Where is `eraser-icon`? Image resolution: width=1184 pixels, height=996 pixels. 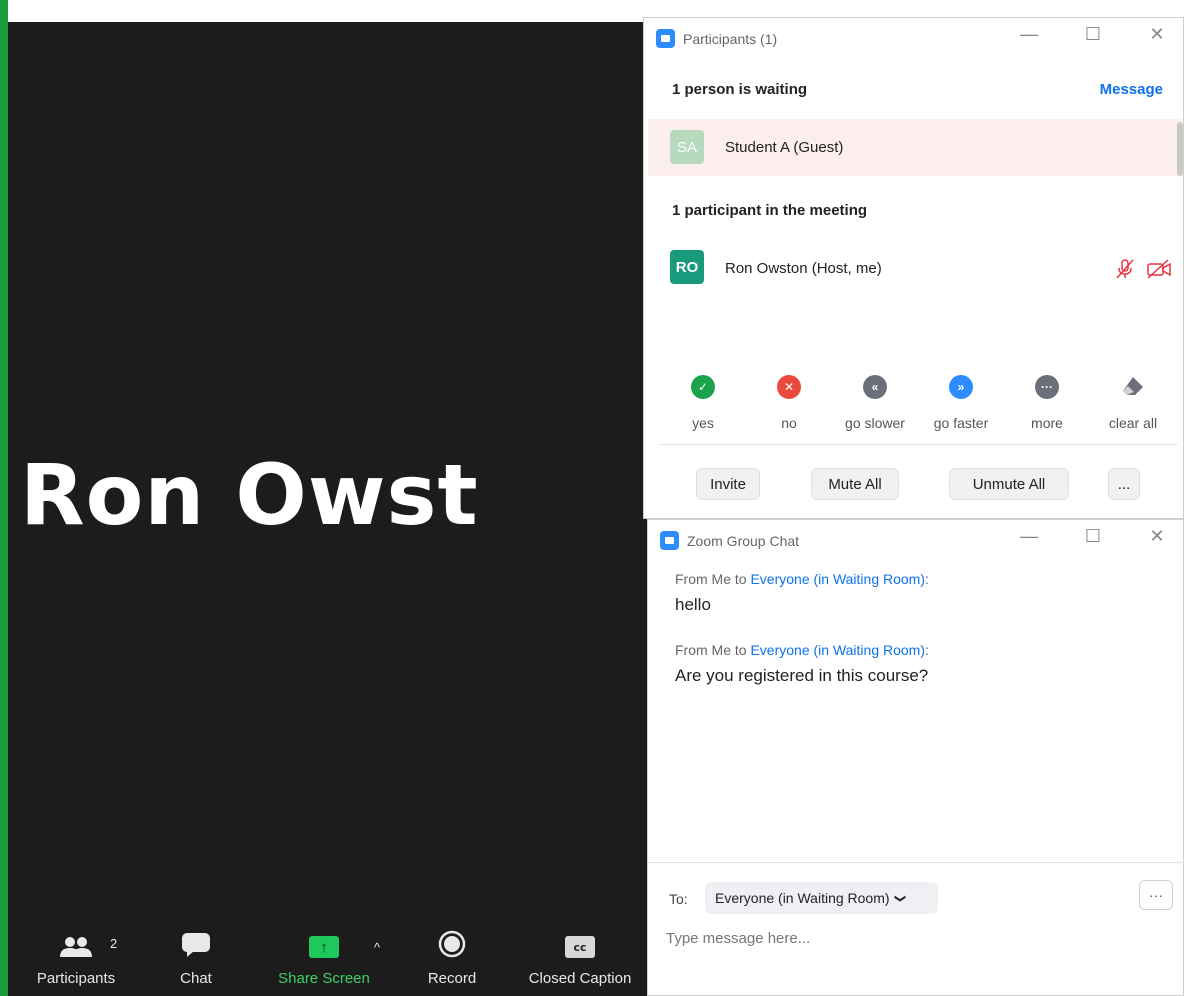
eraser-icon is located at coordinates (1133, 387).